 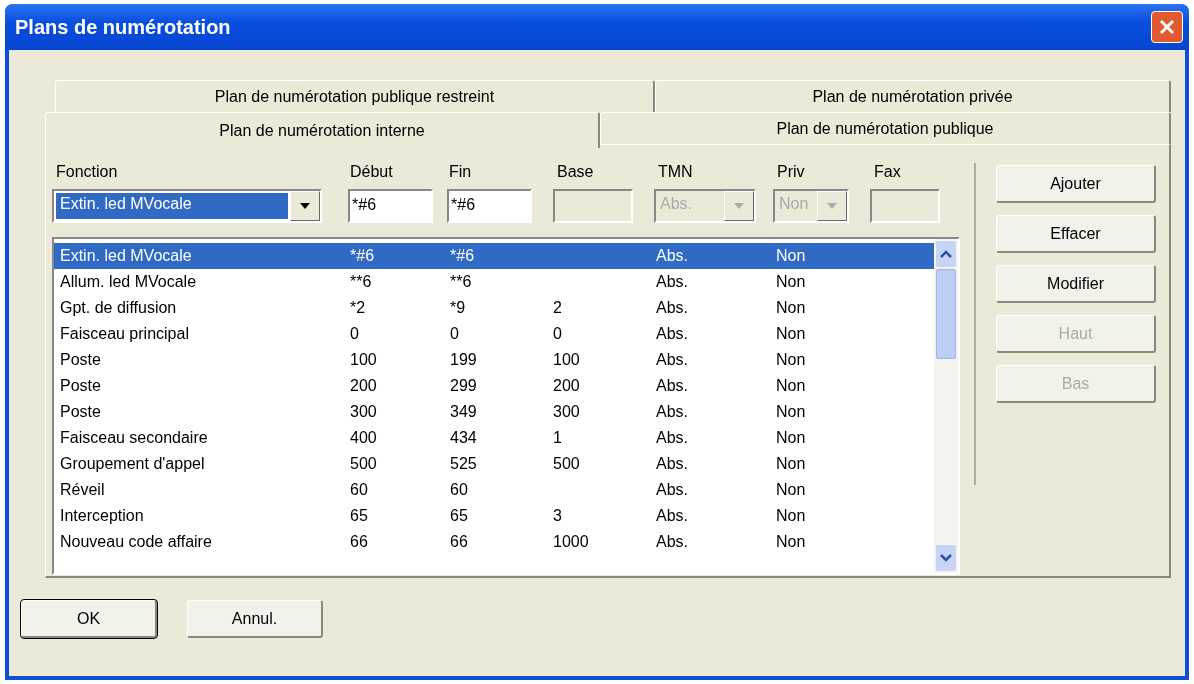 What do you see at coordinates (575, 172) in the screenshot?
I see `field-label: Base` at bounding box center [575, 172].